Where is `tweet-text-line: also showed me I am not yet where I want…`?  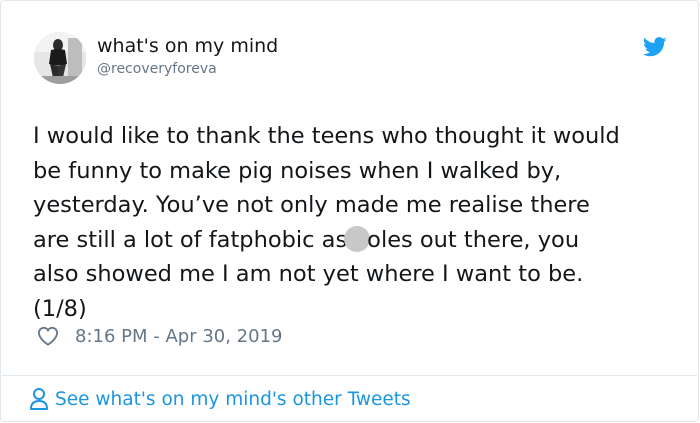 tweet-text-line: also showed me I am not yet where I want… is located at coordinates (308, 274).